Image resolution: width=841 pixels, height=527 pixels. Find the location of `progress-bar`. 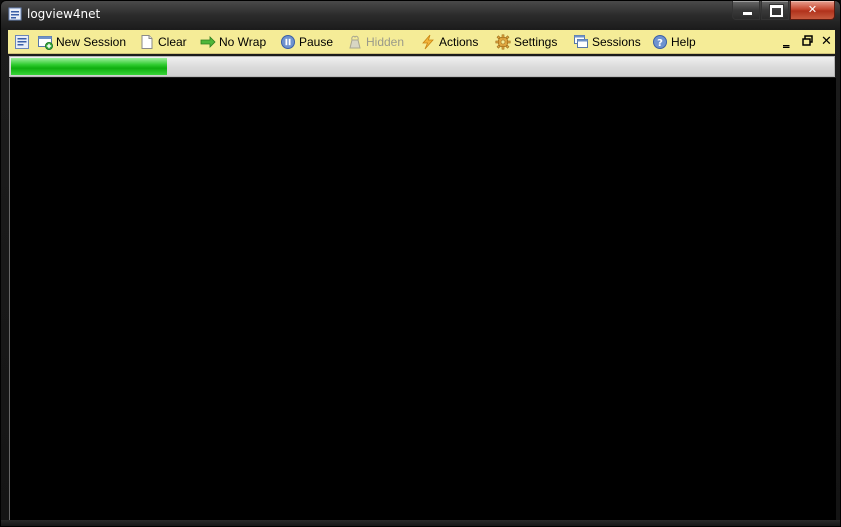

progress-bar is located at coordinates (422, 66).